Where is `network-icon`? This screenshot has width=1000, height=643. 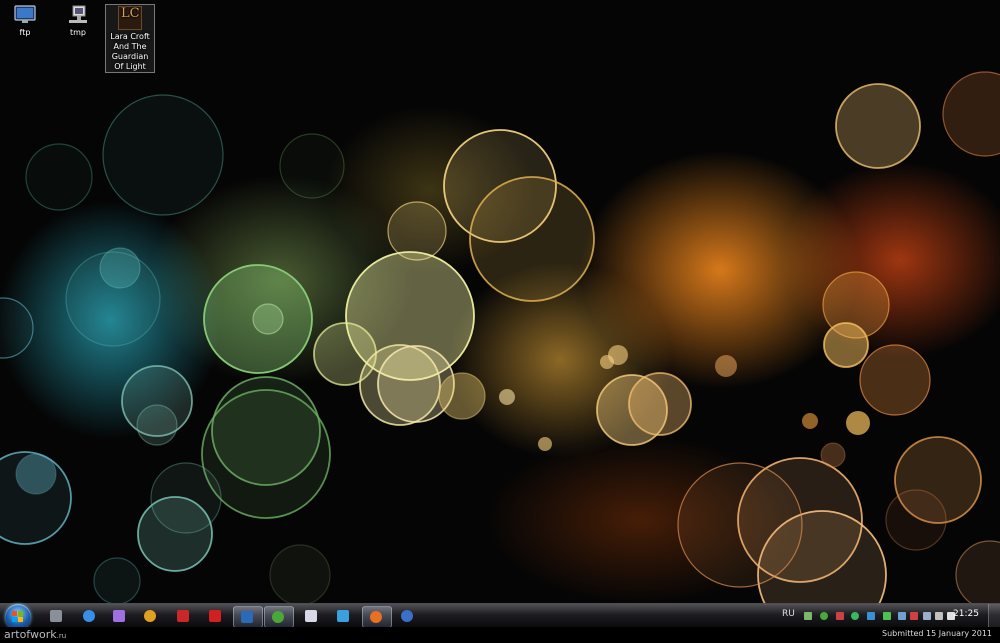 network-icon is located at coordinates (808, 616).